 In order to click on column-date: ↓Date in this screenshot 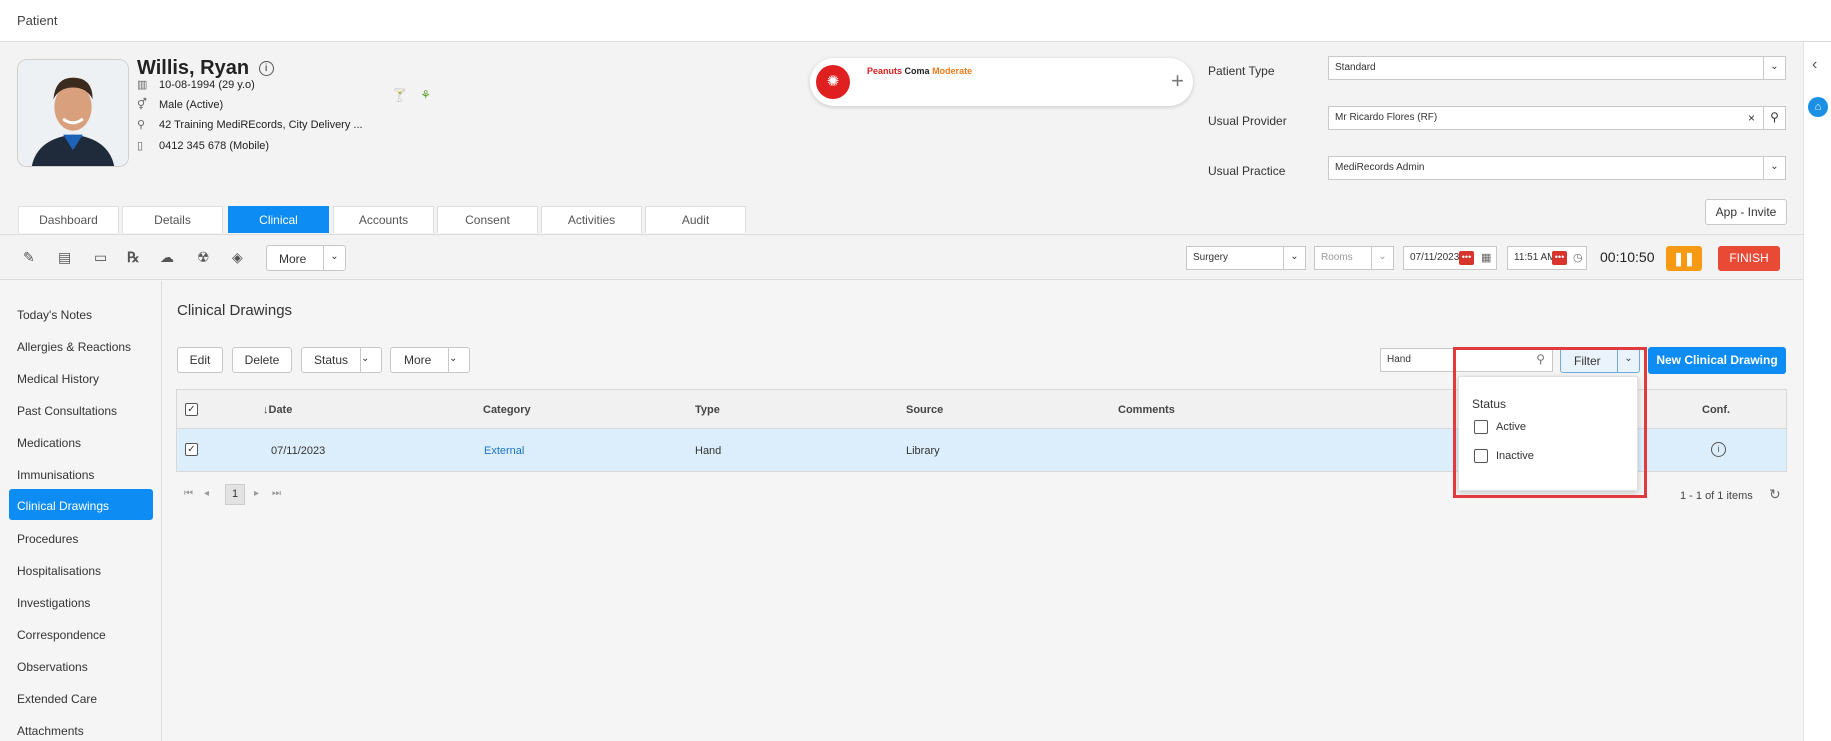, I will do `click(277, 410)`.